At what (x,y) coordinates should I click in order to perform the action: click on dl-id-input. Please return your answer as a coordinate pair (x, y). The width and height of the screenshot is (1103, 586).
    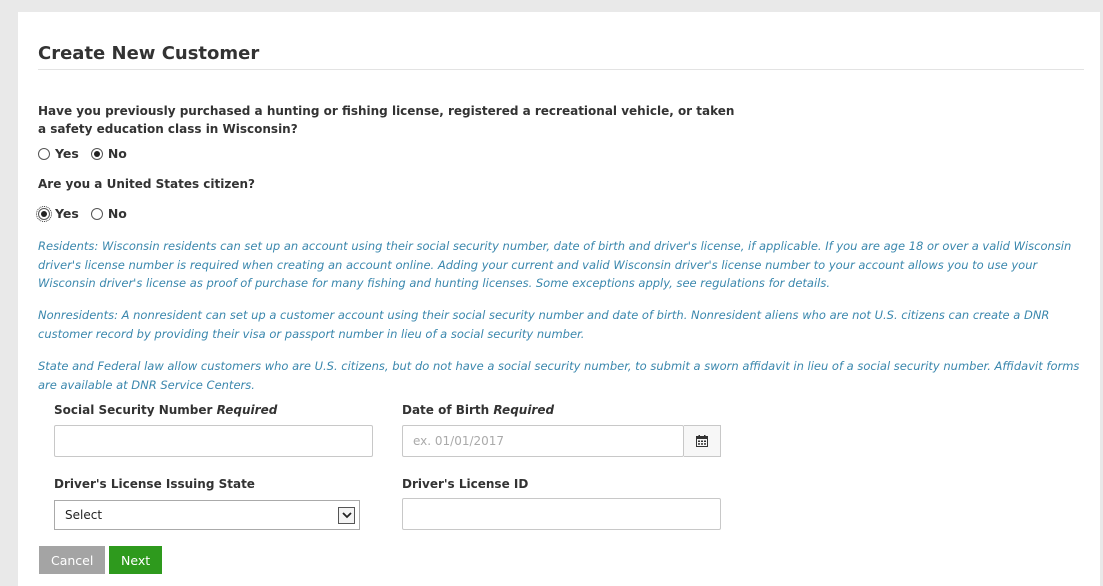
    Looking at the image, I should click on (561, 514).